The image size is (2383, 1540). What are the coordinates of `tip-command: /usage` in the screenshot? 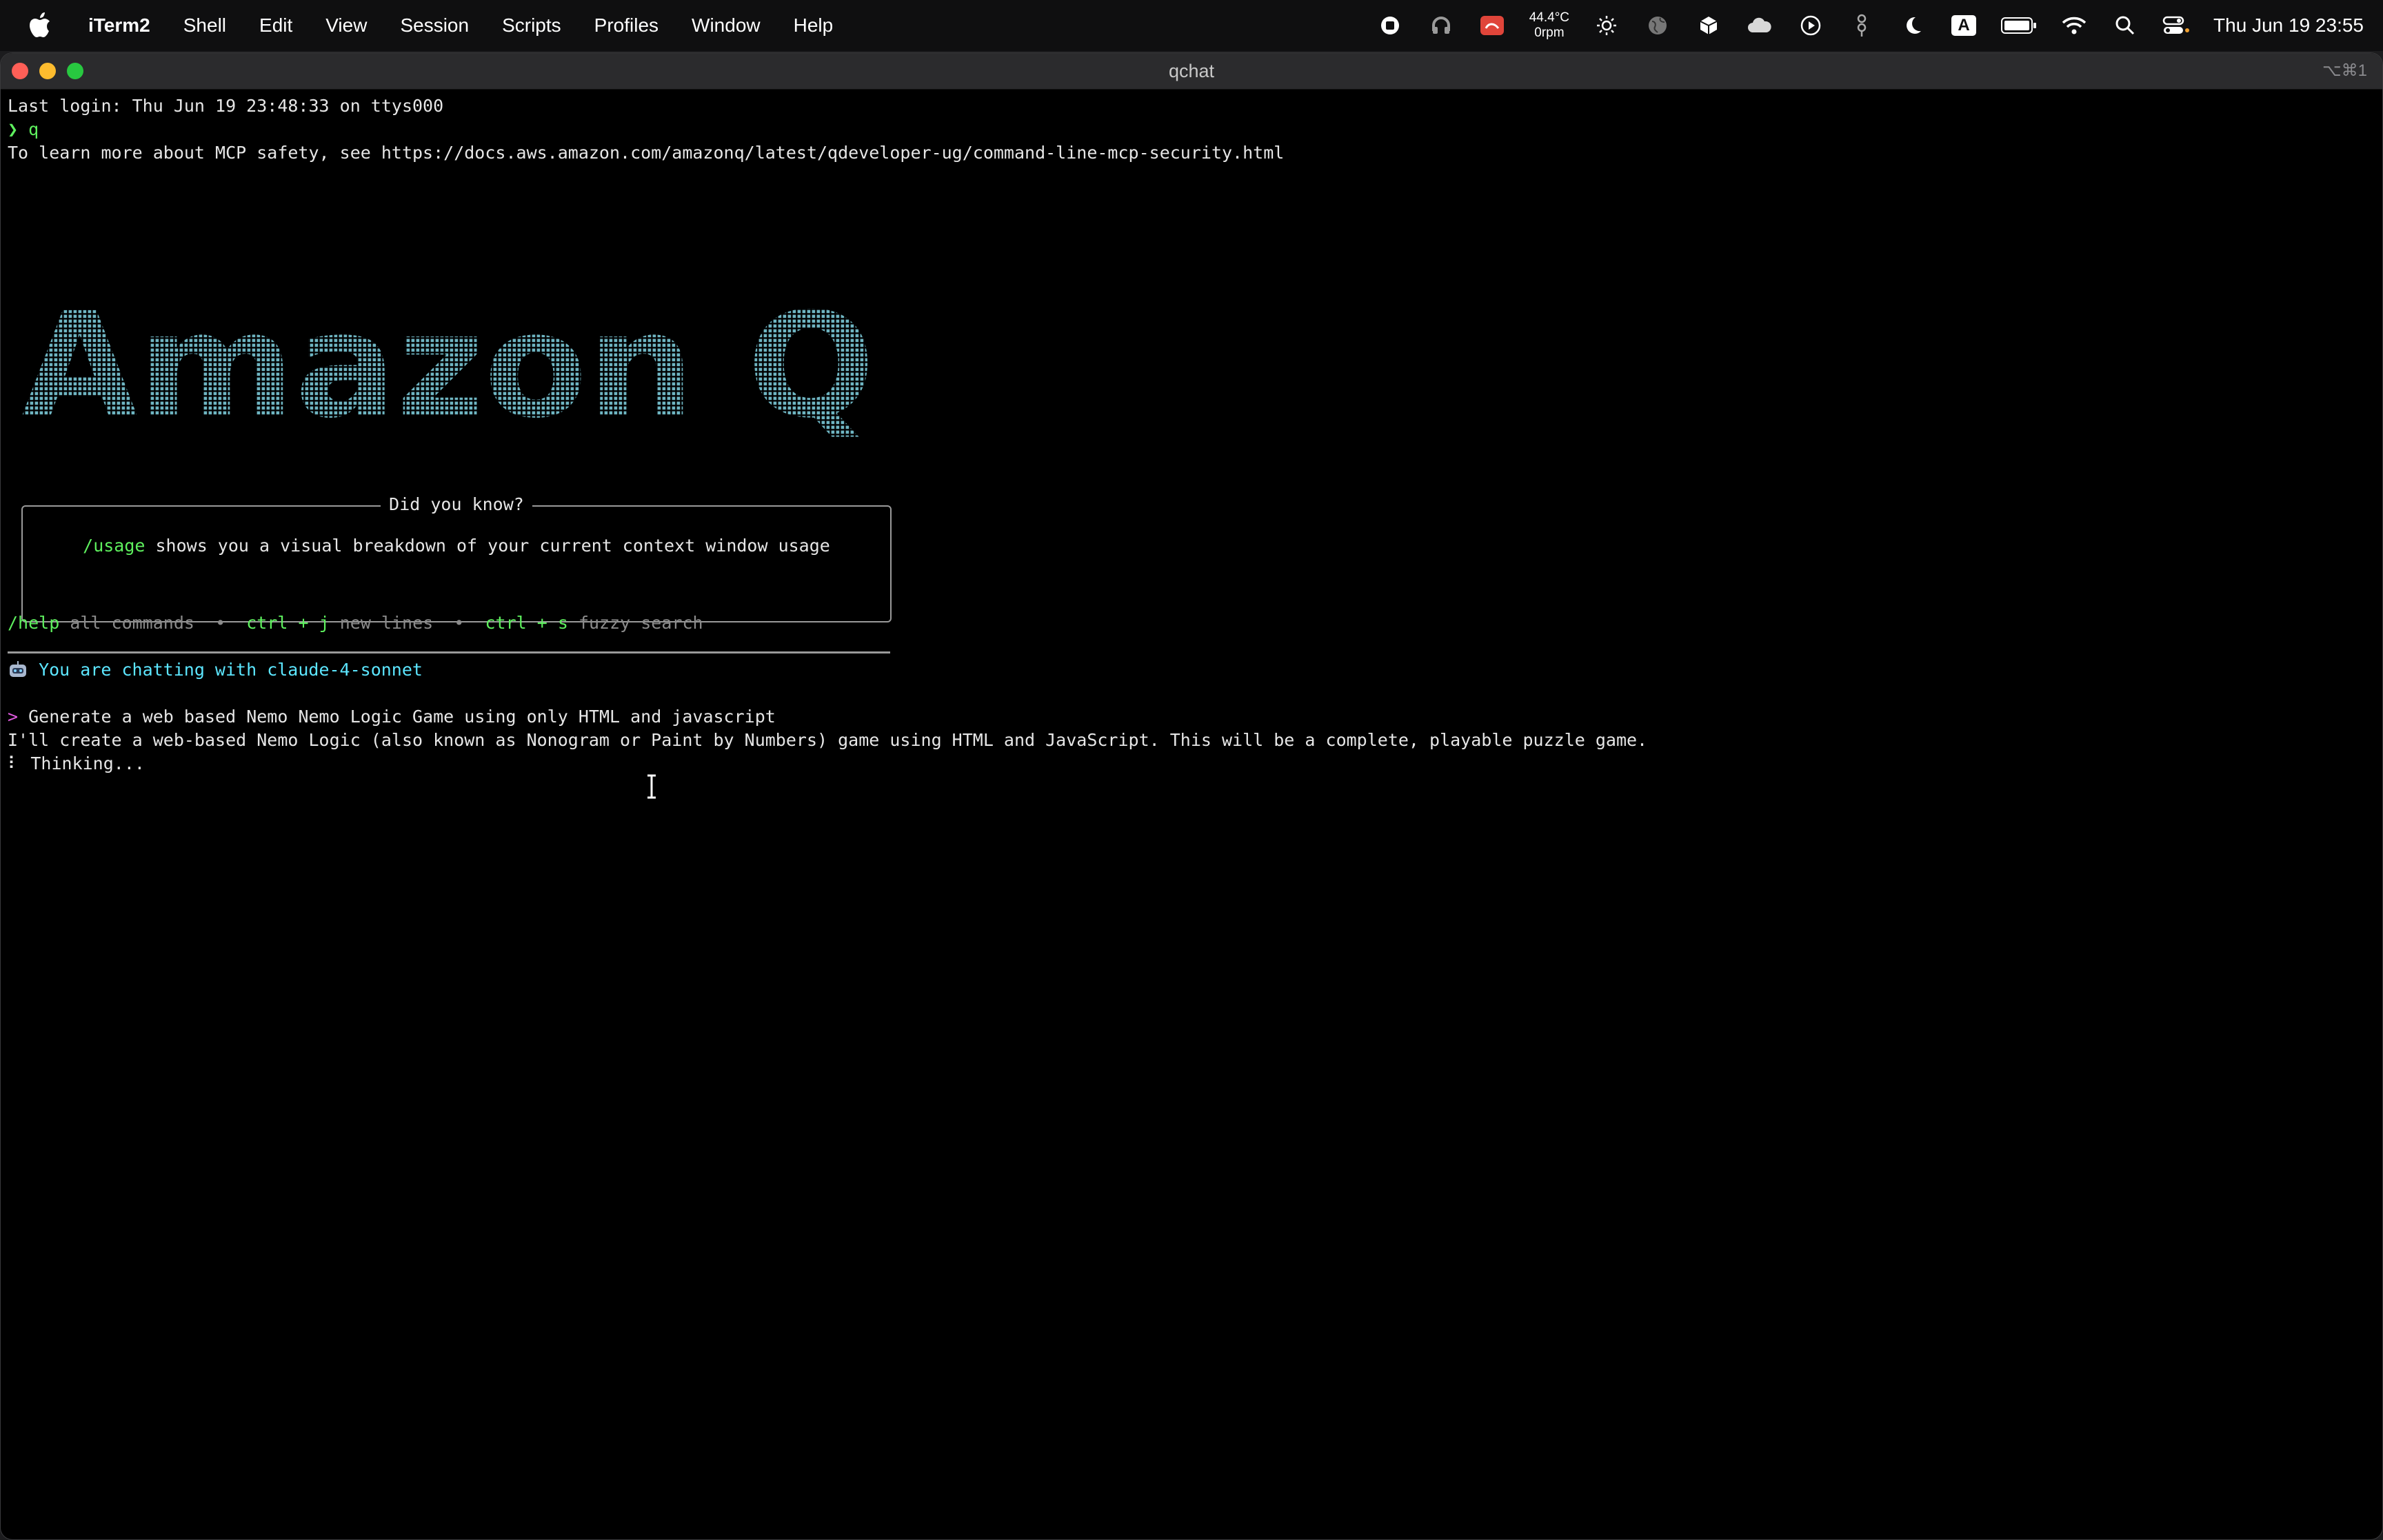 It's located at (114, 546).